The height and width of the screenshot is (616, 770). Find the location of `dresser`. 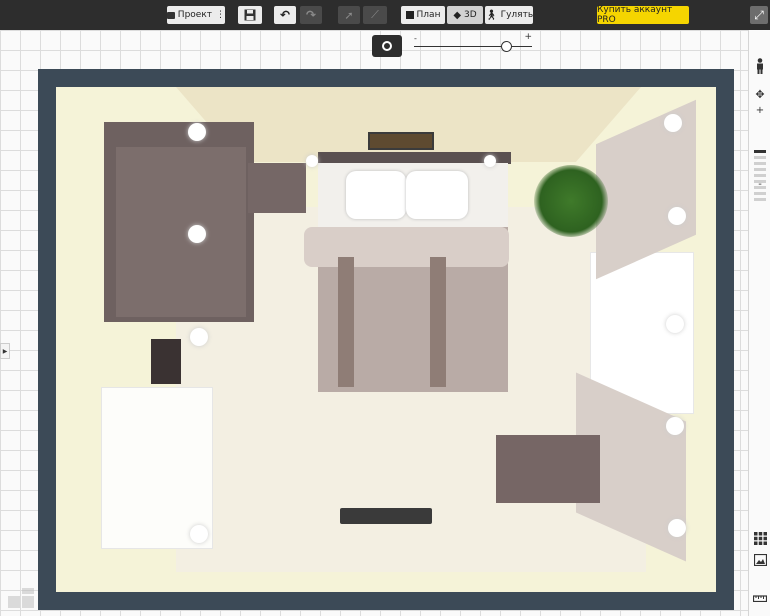

dresser is located at coordinates (548, 469).